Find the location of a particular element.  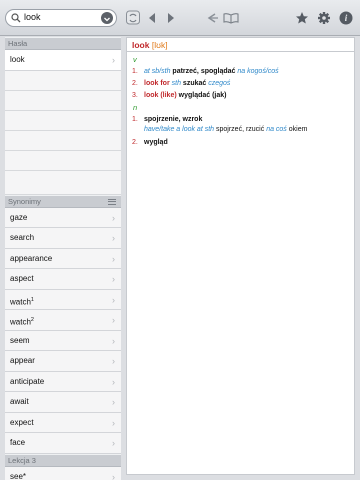

hasla-header: Hasła is located at coordinates (63, 43).